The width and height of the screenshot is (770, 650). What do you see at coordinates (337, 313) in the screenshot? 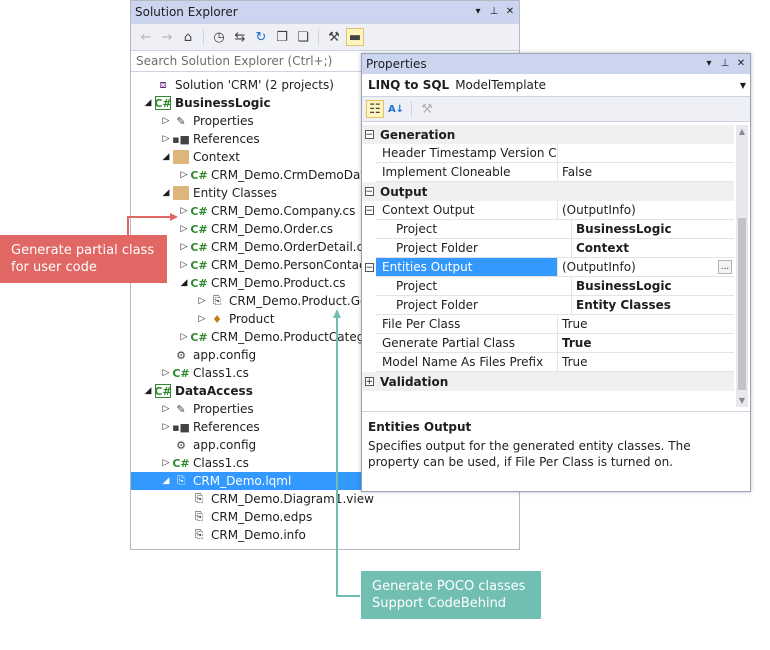
I see `teal-arrowhead` at bounding box center [337, 313].